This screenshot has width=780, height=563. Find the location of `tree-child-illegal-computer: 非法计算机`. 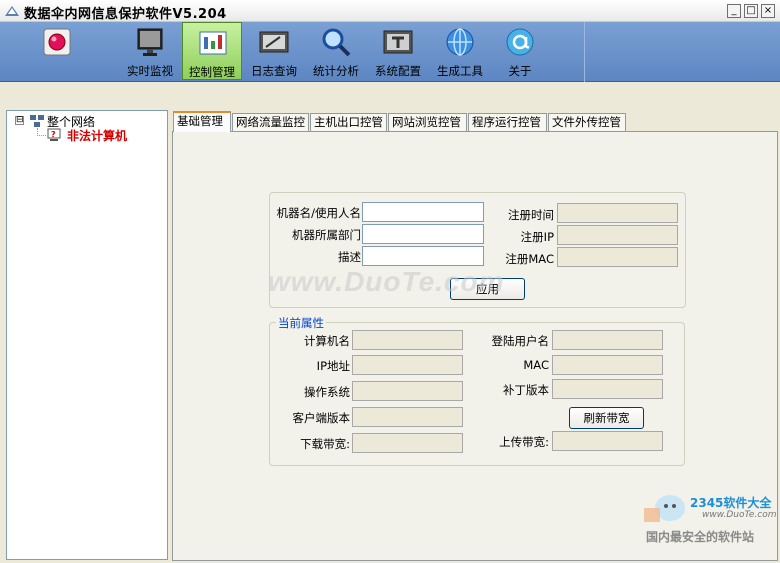

tree-child-illegal-computer: 非法计算机 is located at coordinates (97, 135).